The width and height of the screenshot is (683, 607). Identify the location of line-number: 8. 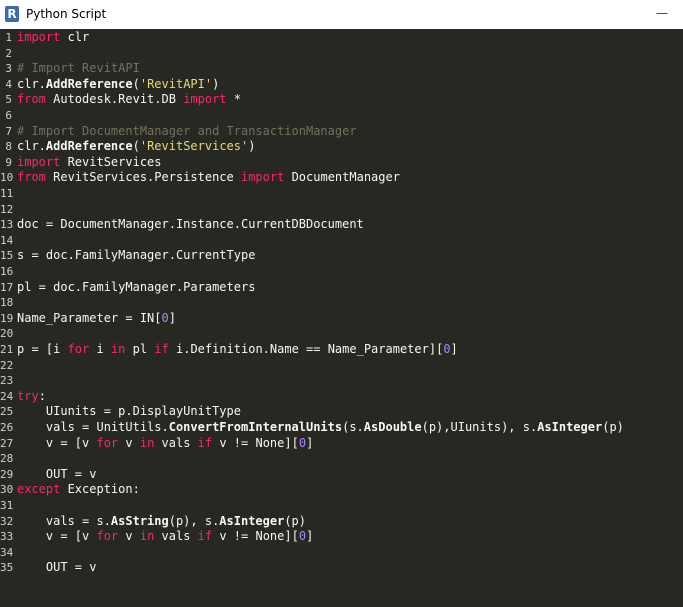
(8, 147).